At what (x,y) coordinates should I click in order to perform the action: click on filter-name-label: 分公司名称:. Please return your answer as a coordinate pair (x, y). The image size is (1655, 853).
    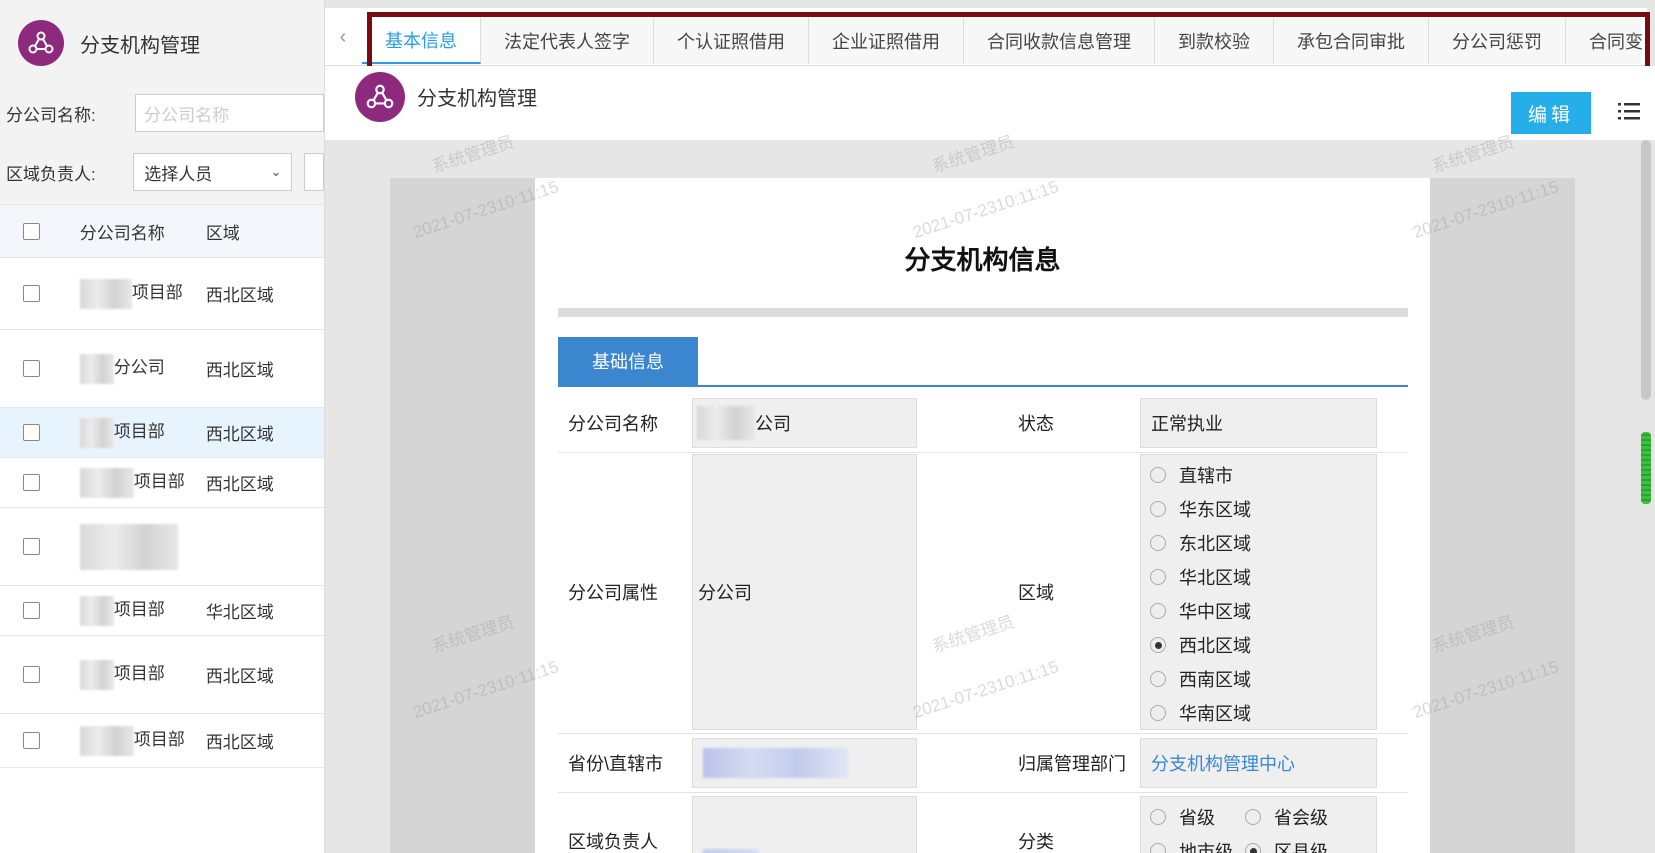
    Looking at the image, I should click on (51, 115).